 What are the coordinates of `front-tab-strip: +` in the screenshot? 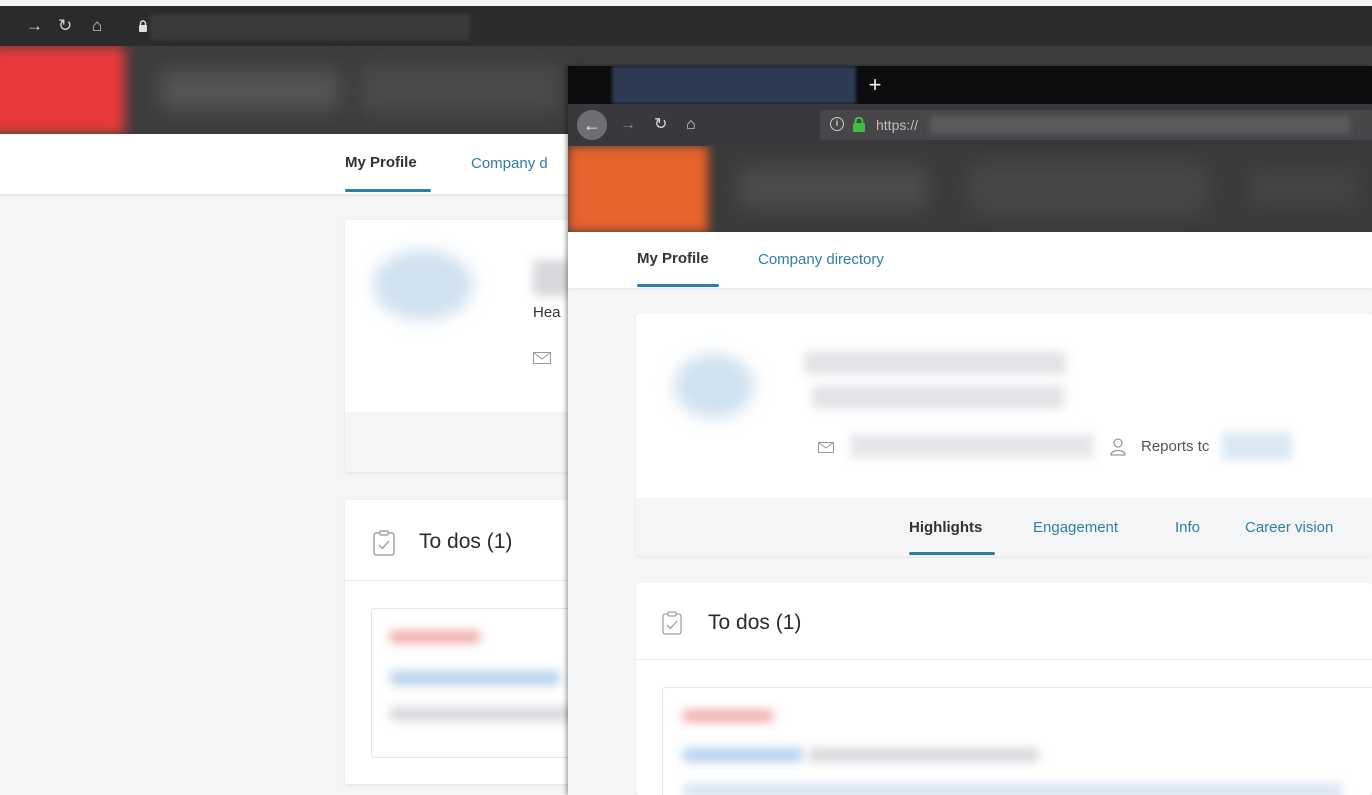 It's located at (970, 85).